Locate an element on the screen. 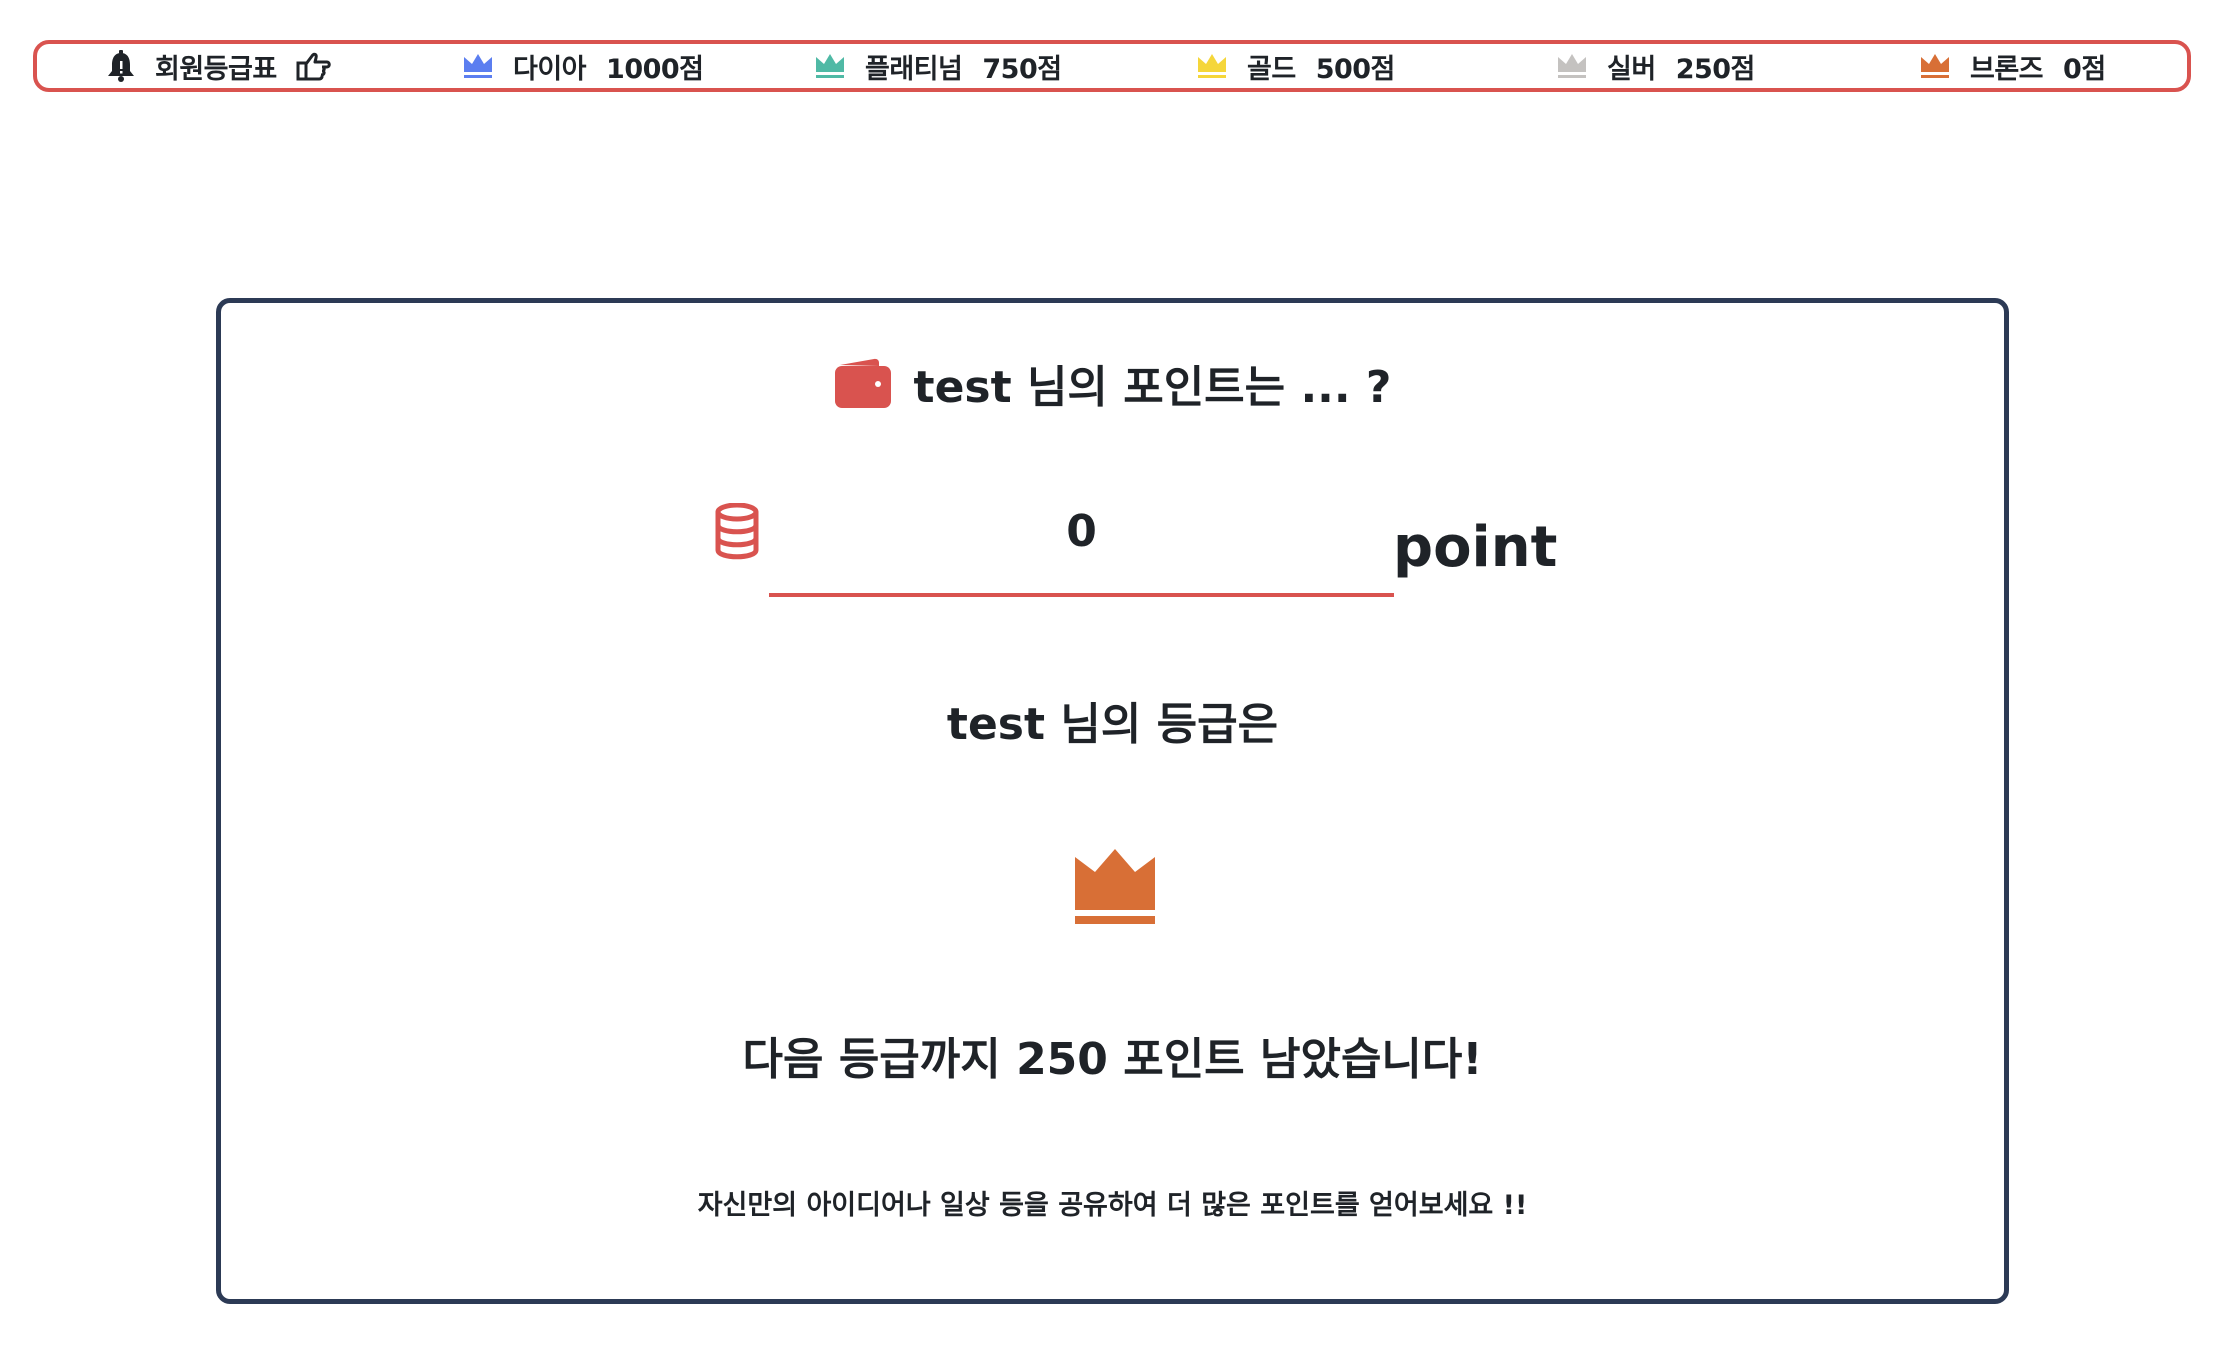 The width and height of the screenshot is (2230, 1348). pointing-hand-icon is located at coordinates (313, 66).